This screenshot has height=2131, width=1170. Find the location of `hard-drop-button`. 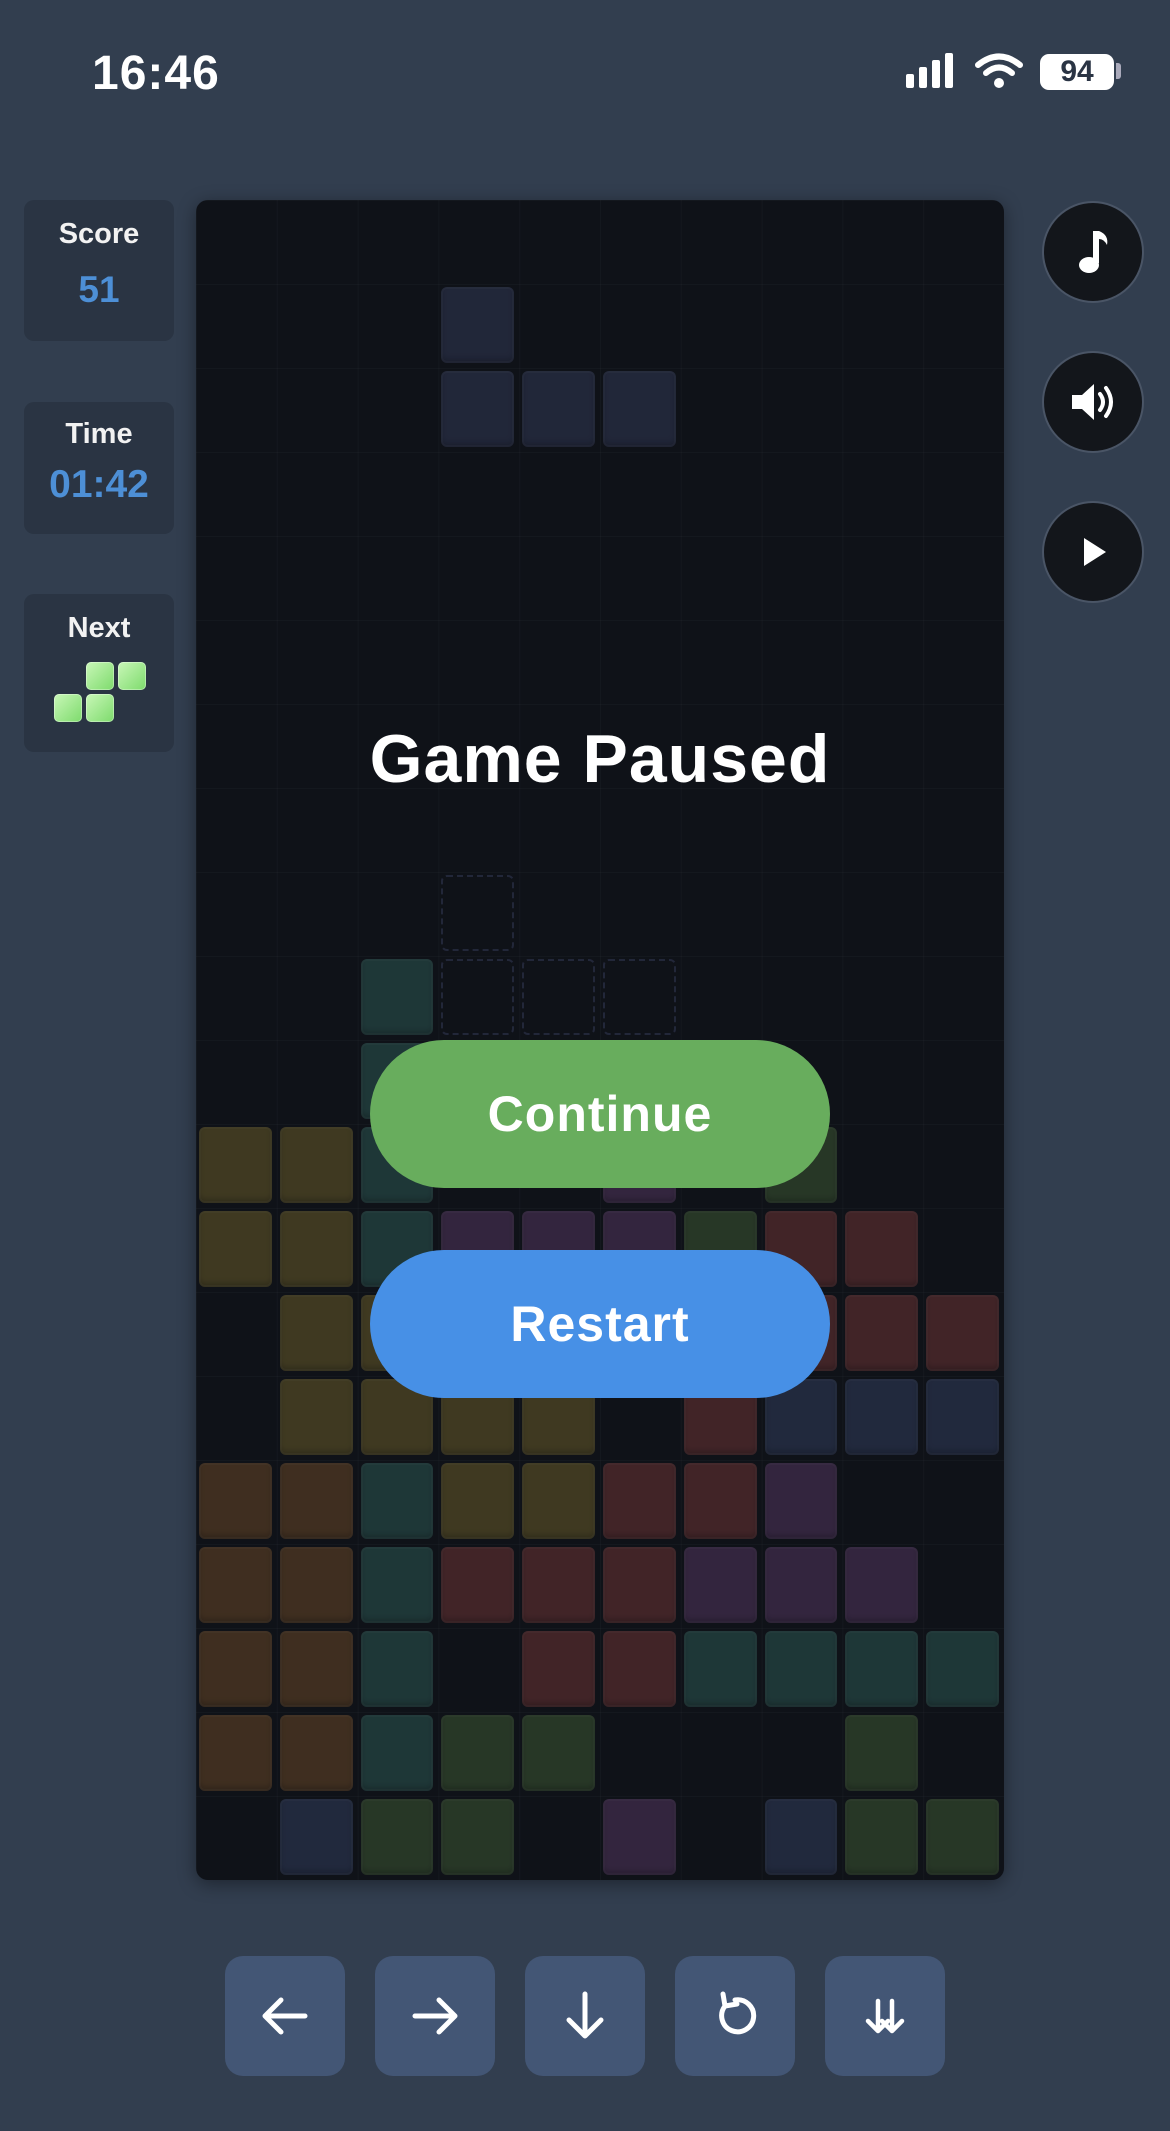

hard-drop-button is located at coordinates (885, 2016).